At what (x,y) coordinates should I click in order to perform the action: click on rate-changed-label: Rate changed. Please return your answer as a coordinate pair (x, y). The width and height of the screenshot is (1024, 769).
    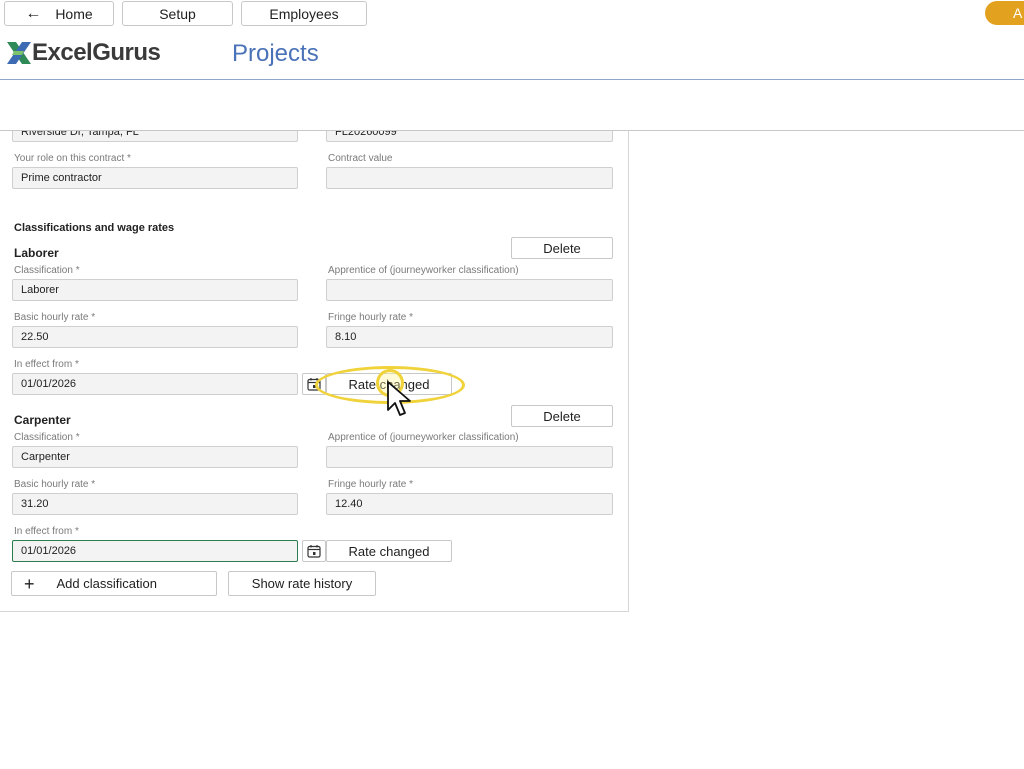
    Looking at the image, I should click on (389, 551).